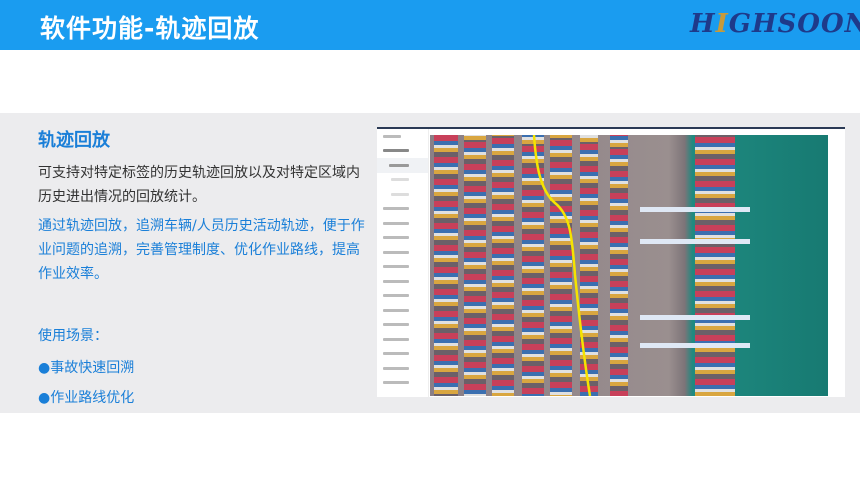 The image size is (860, 484). Describe the element at coordinates (86, 398) in the screenshot. I see `scene-item: ●作业路线优化` at that location.